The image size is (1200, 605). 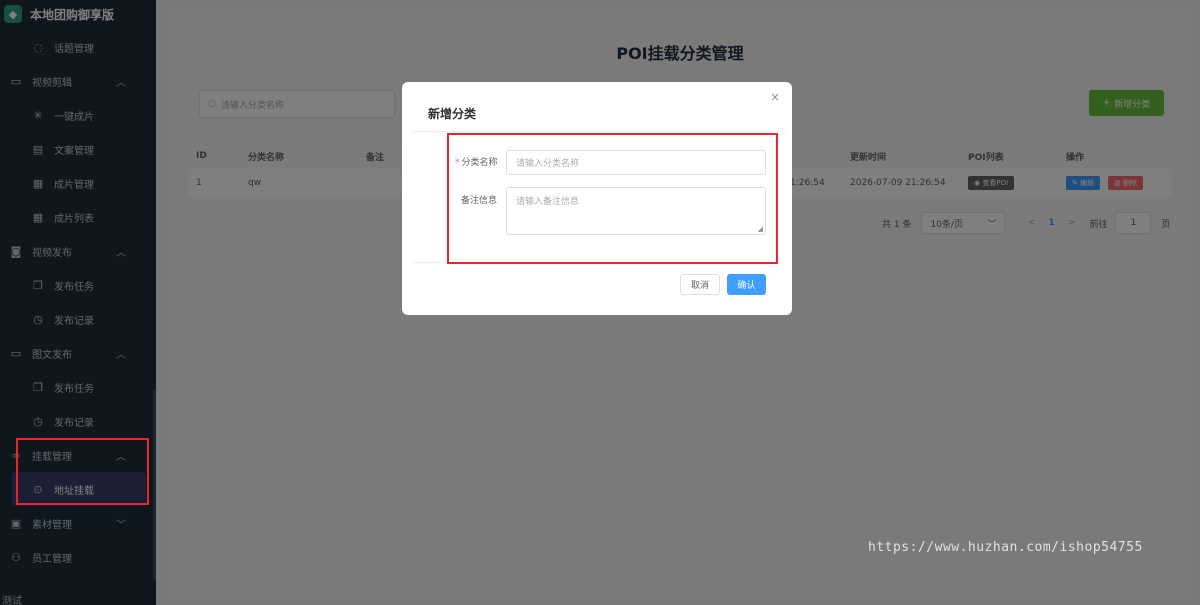 I want to click on close-icon: ×, so click(x=775, y=97).